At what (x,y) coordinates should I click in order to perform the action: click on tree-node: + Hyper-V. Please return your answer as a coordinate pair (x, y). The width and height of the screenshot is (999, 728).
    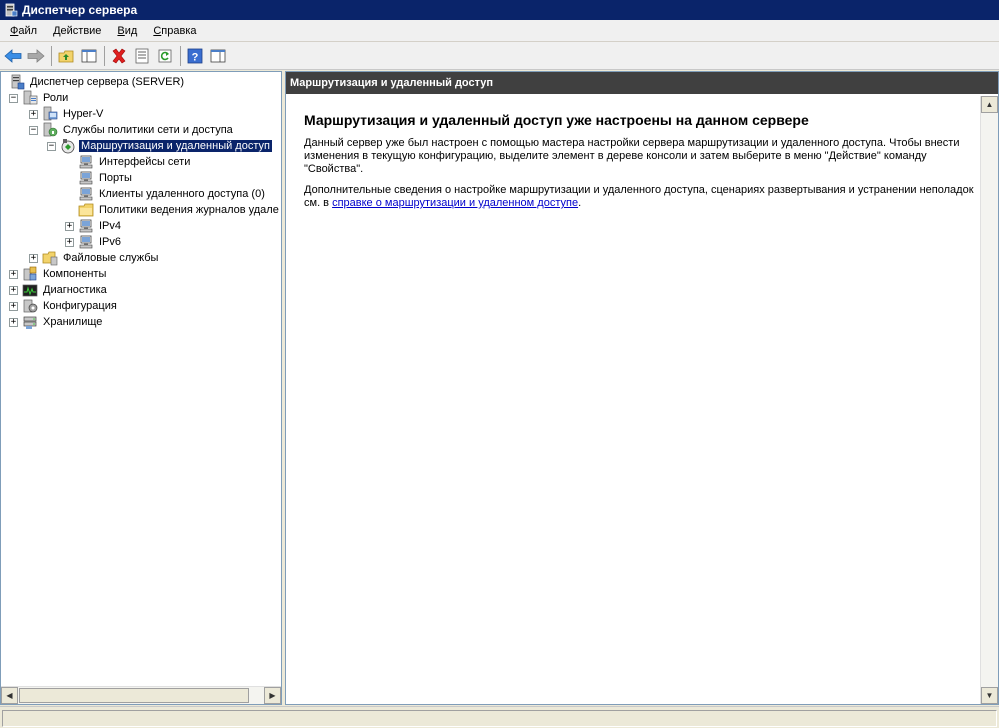
    Looking at the image, I should click on (67, 114).